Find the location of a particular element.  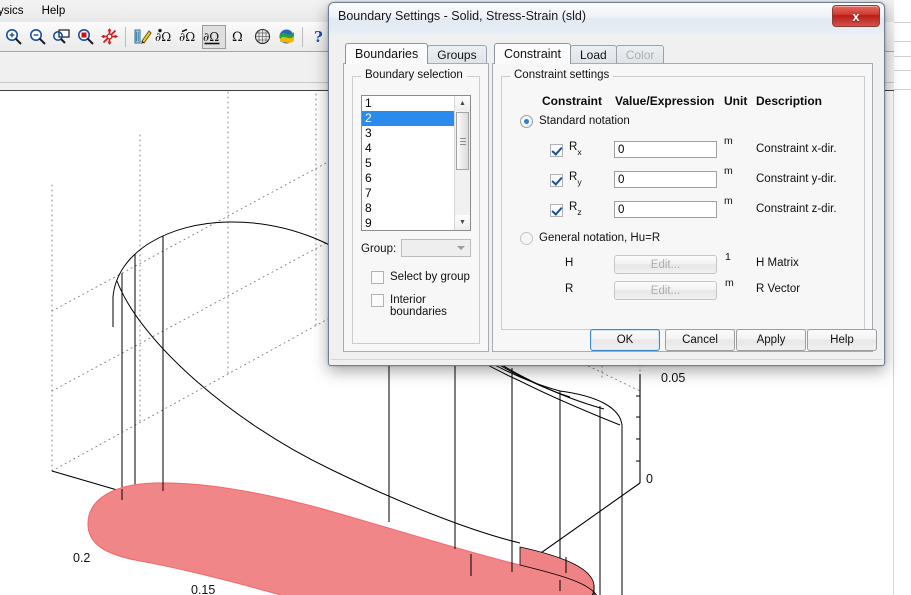

list-item: 7 is located at coordinates (408, 193).